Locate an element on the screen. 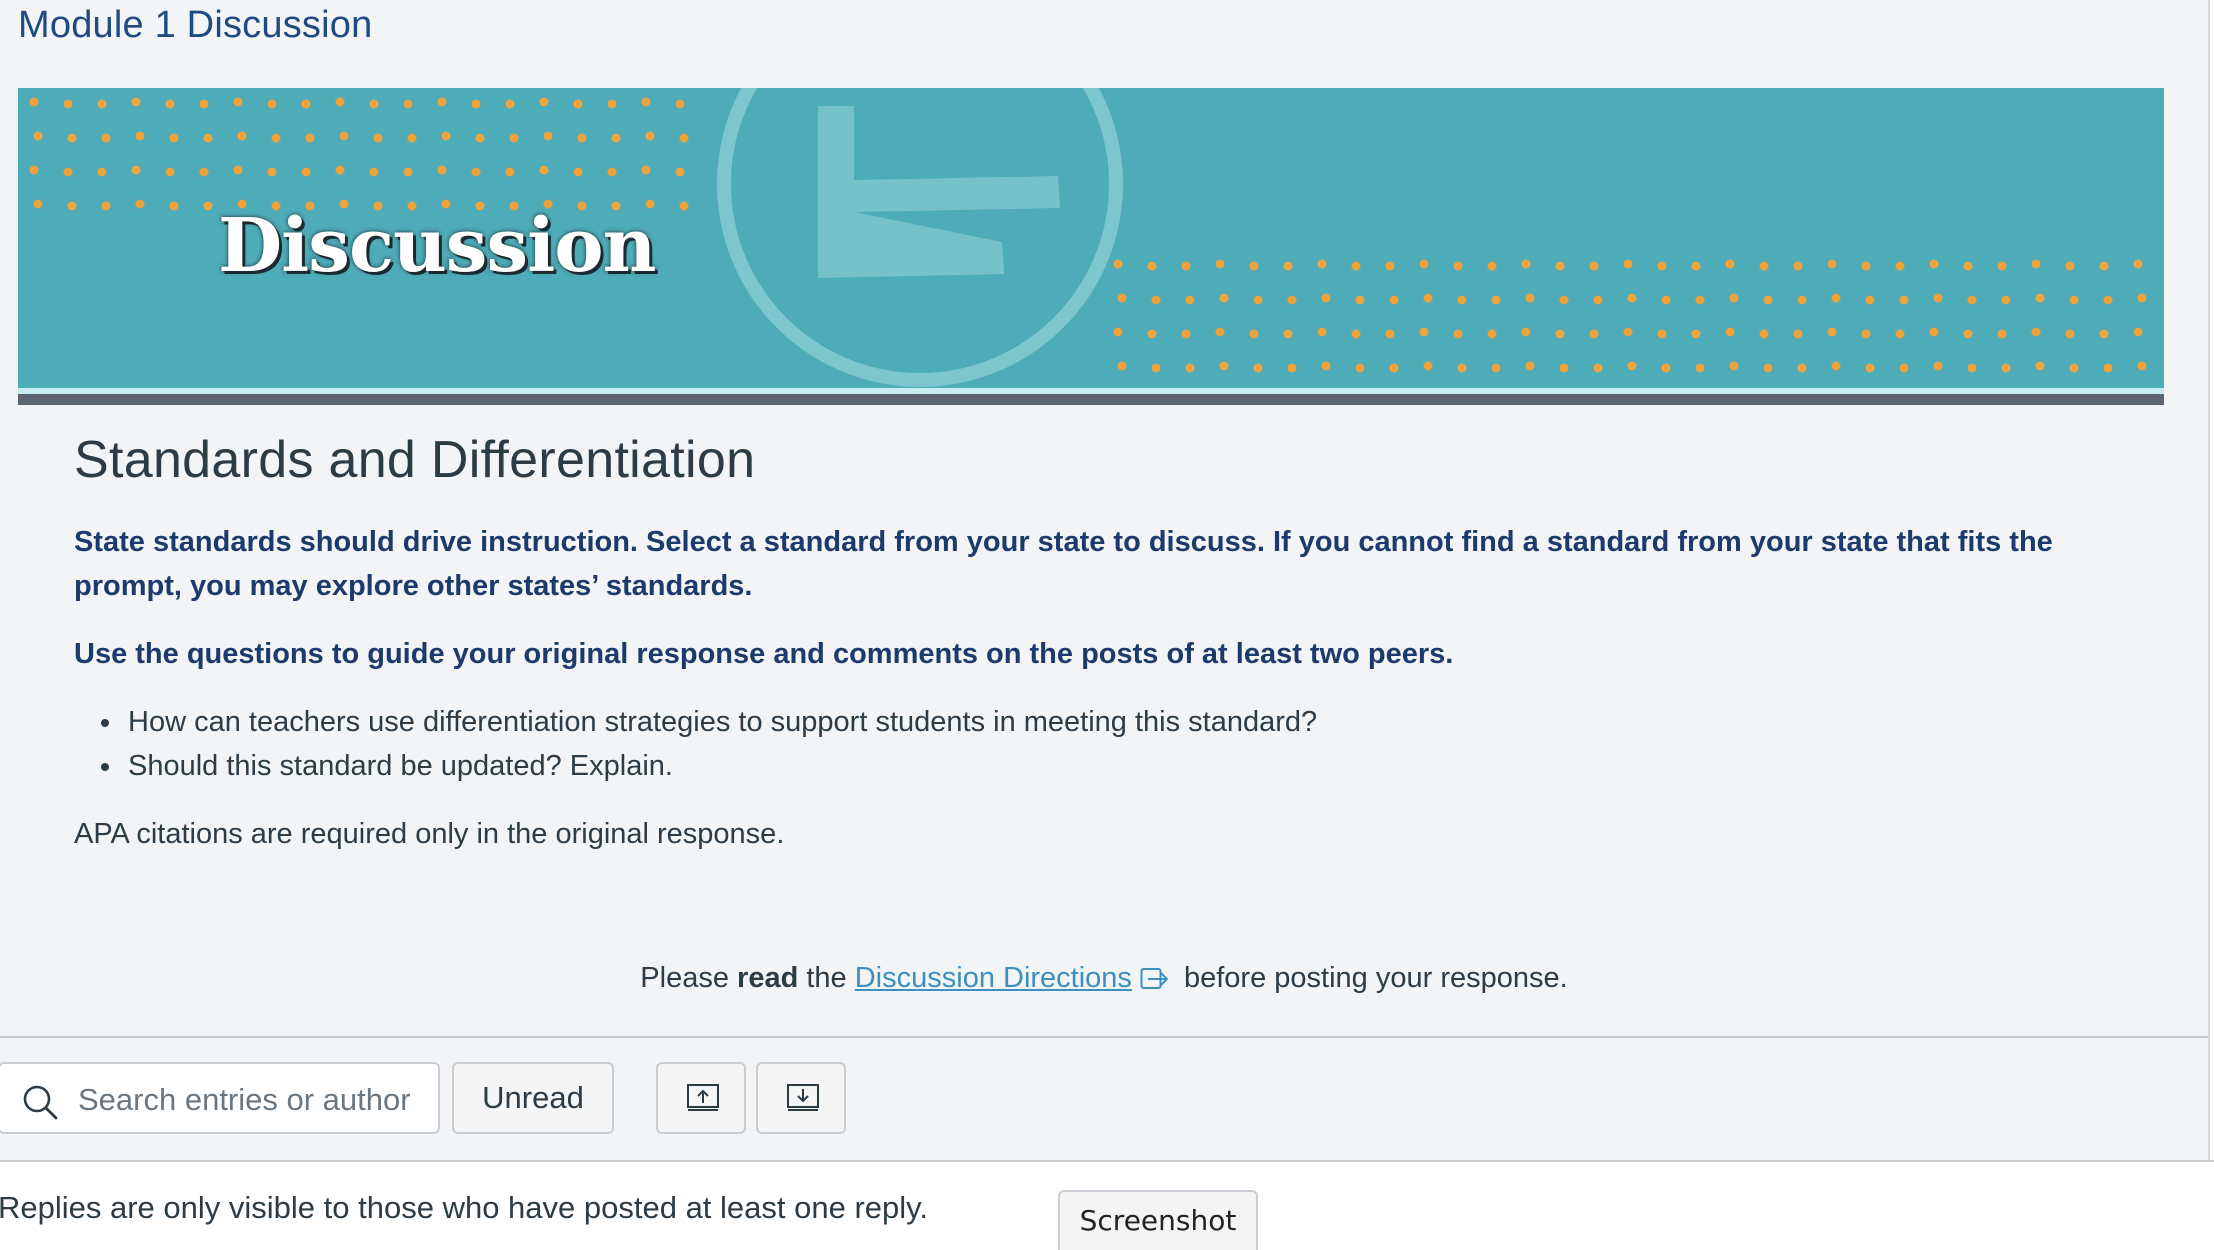 The width and height of the screenshot is (2214, 1250). unread-filter-button: Unread is located at coordinates (533, 1098).